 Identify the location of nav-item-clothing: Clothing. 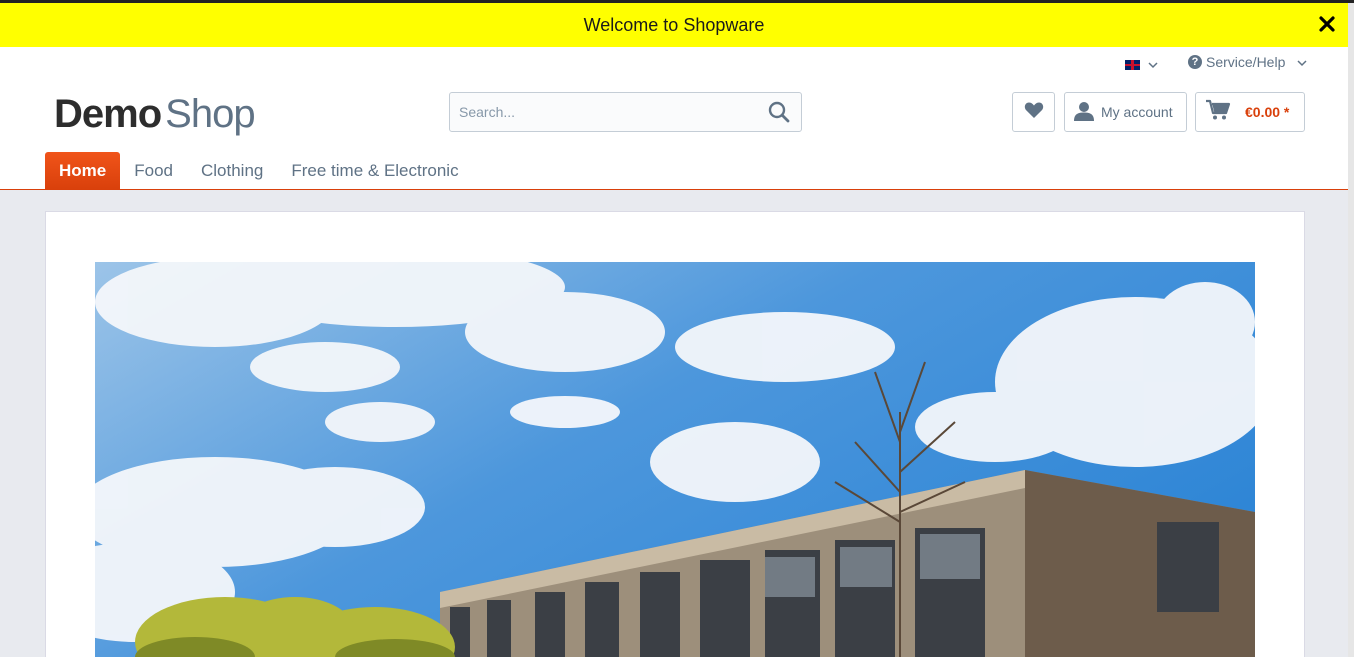
(232, 171).